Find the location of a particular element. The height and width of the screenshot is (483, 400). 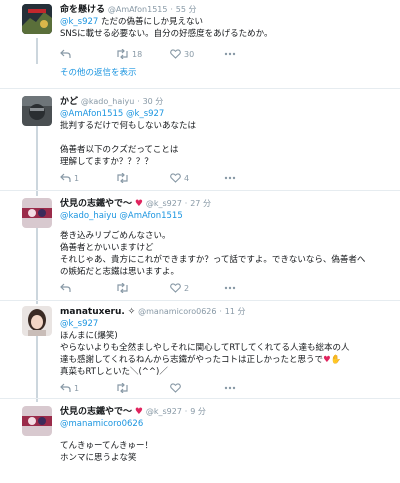

tweet-text-line: やらないよりも全然ましやしそれに関心してRTしてくれてる人達も総本の人 is located at coordinates (205, 348).